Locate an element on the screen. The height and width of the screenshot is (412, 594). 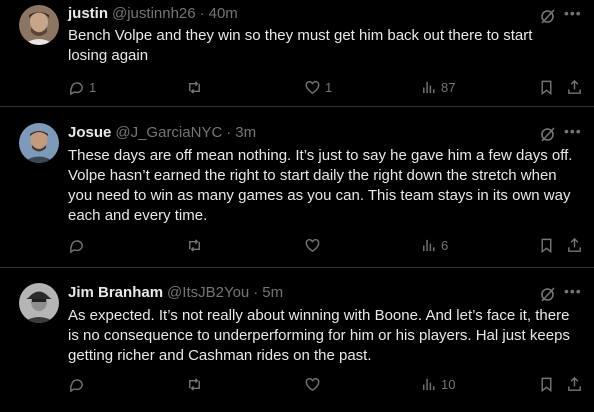
author-handle: @ItsJB2You is located at coordinates (208, 292).